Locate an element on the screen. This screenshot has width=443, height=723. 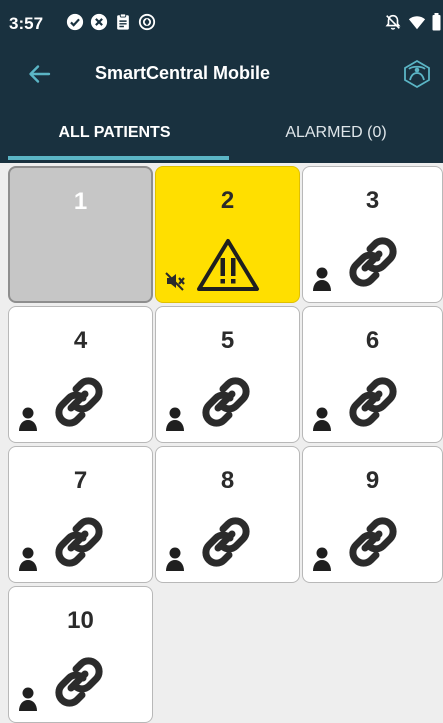
bed-card-10: 10 is located at coordinates (80, 654).